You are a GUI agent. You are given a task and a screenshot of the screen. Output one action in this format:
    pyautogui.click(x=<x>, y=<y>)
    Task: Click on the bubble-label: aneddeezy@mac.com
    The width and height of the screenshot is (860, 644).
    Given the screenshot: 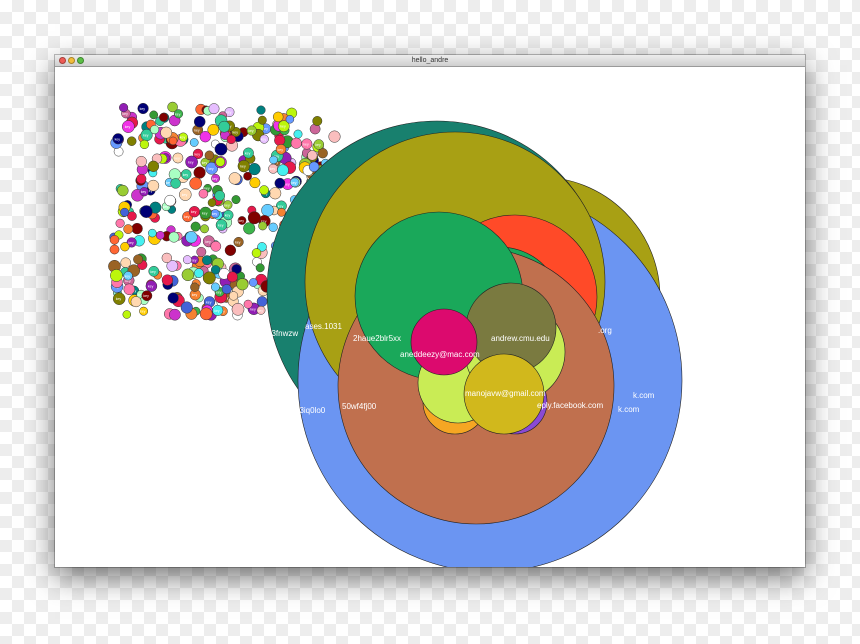 What is the action you would take?
    pyautogui.click(x=440, y=354)
    